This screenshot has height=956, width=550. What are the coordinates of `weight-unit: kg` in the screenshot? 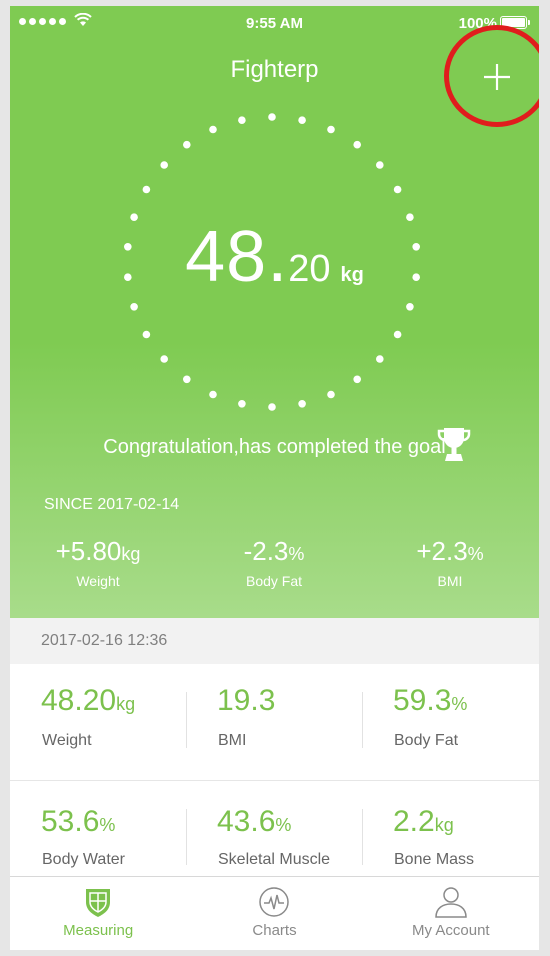 It's located at (352, 275).